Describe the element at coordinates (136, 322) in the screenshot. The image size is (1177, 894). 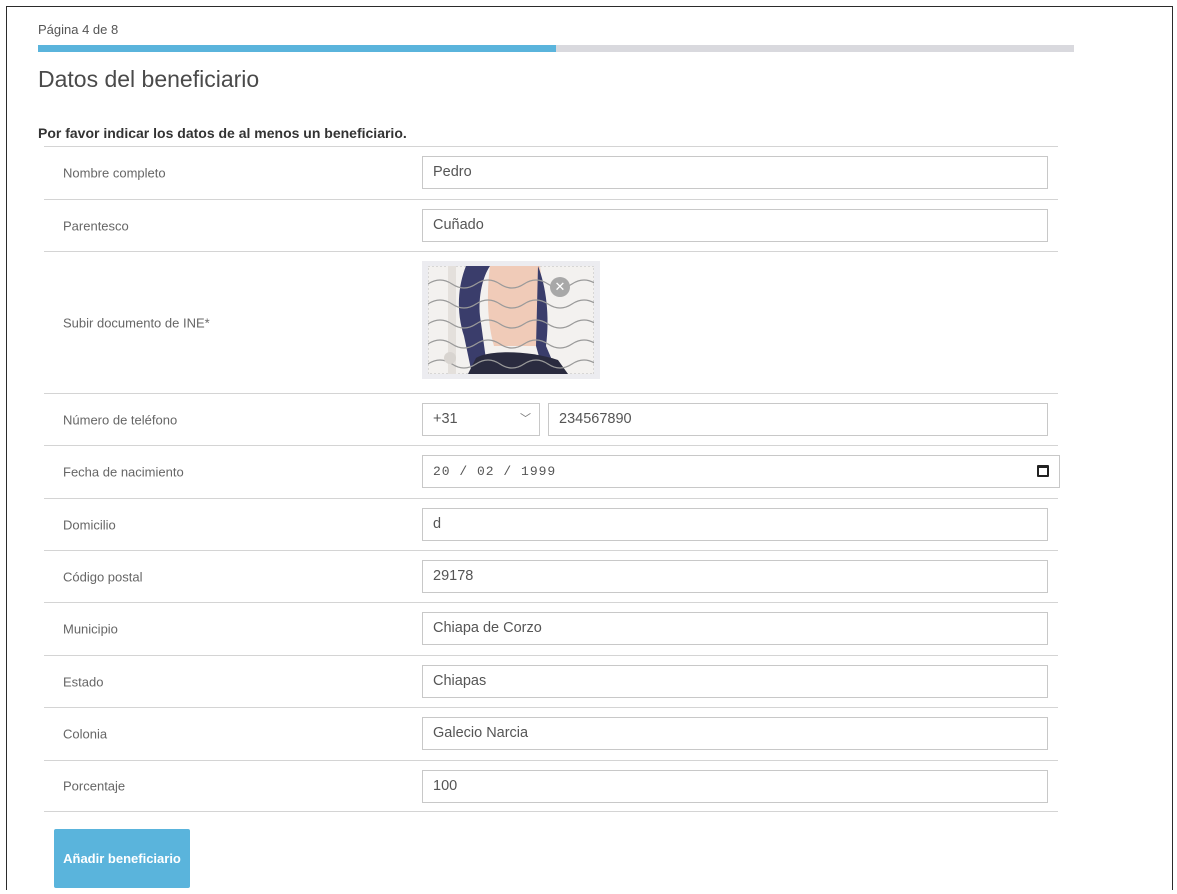
I see `ine-label: Subir documento de INE*` at that location.